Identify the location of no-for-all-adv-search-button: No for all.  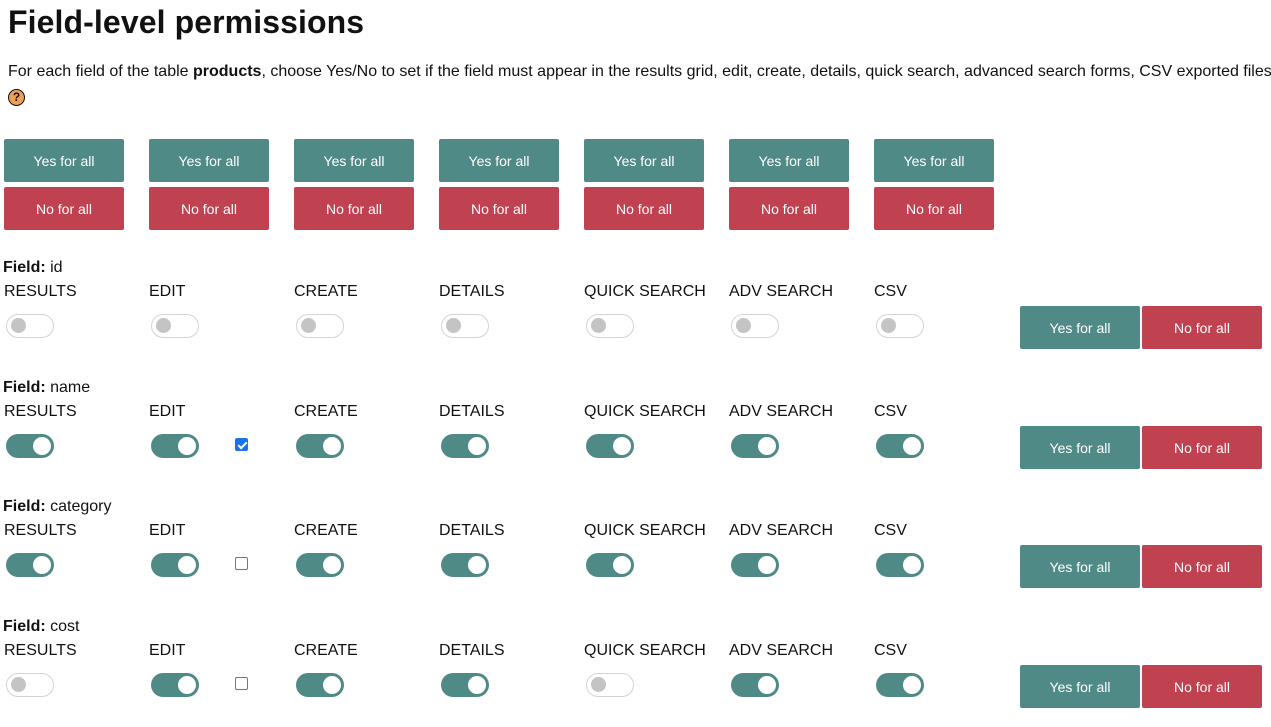
(789, 208).